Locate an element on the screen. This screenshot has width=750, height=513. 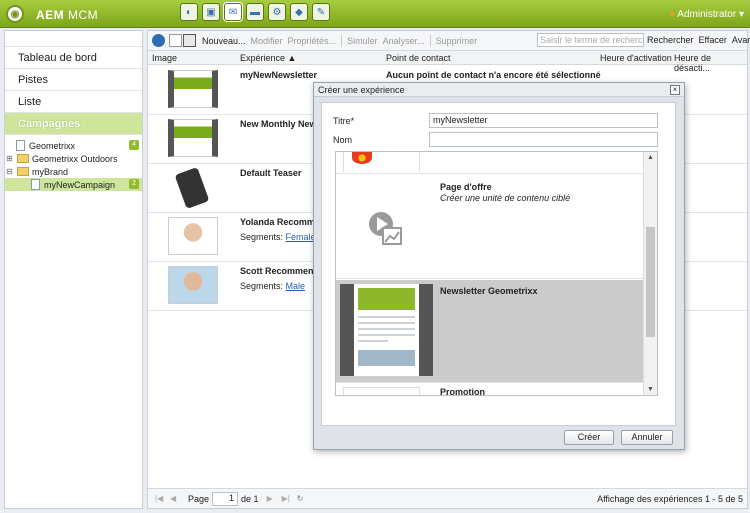
man-photo-thumbnail is located at coordinates (193, 285).